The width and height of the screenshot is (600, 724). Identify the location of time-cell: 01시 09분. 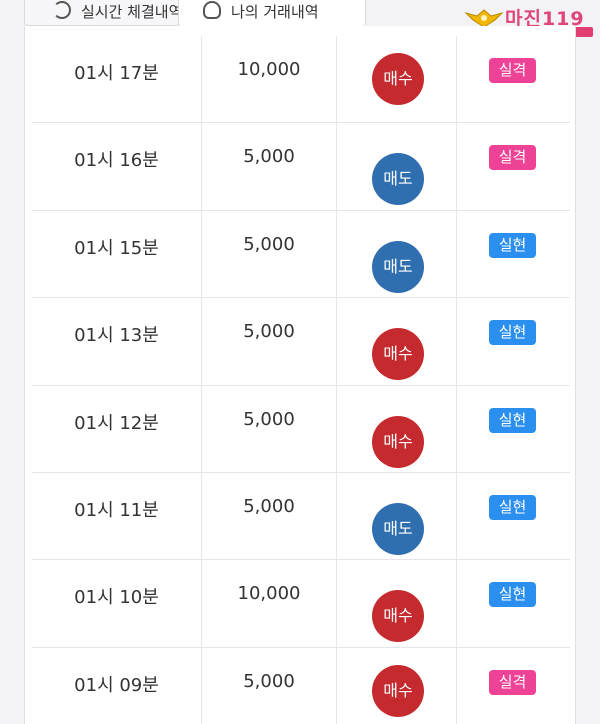
(117, 685).